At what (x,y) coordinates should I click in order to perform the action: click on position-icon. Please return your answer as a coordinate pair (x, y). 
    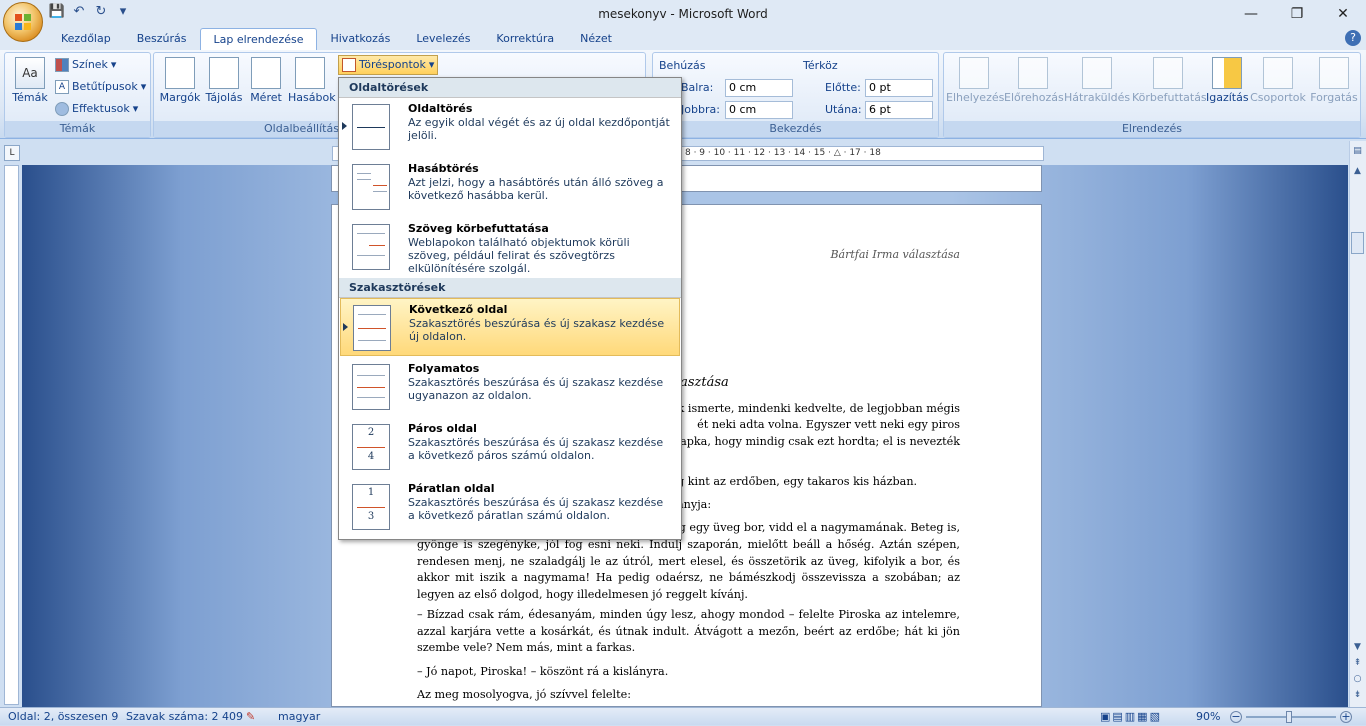
    Looking at the image, I should click on (974, 73).